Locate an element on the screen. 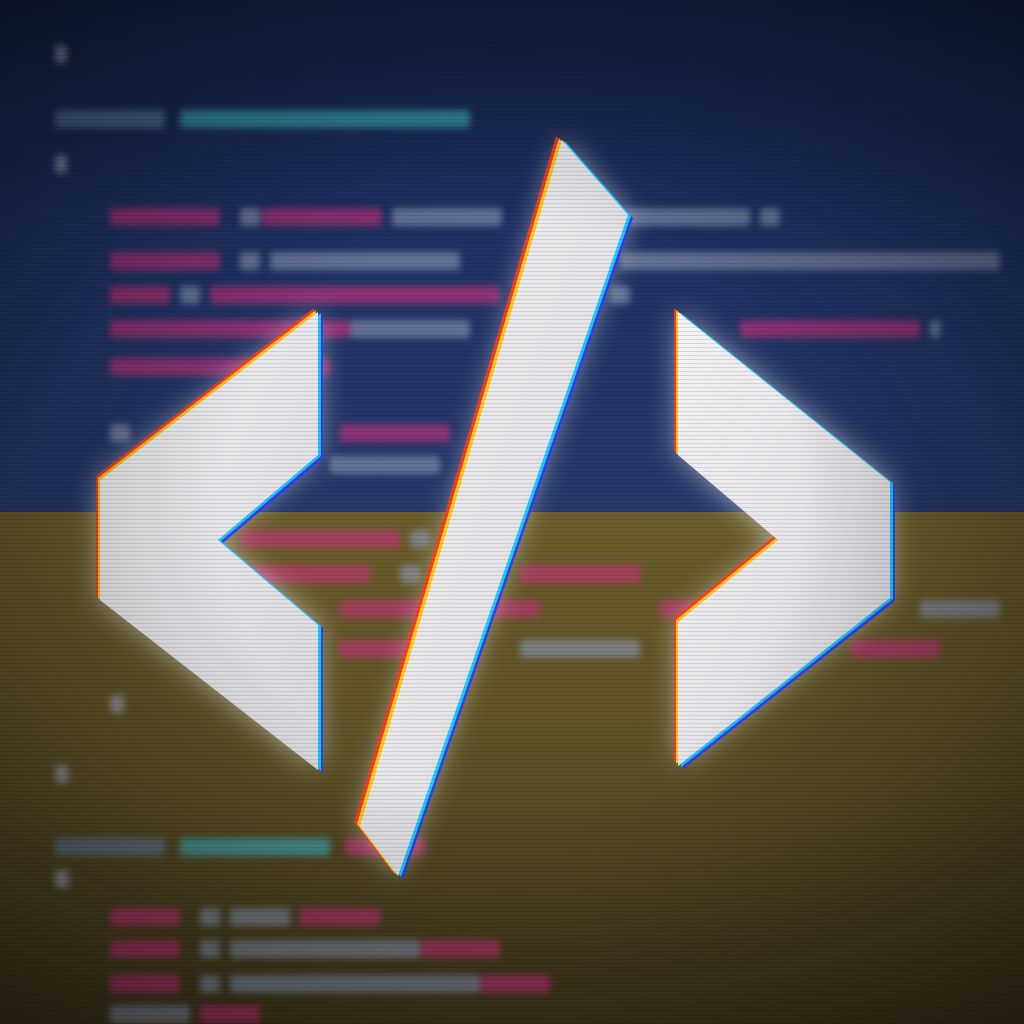 The height and width of the screenshot is (1024, 1024). left-angle-bracket-icon is located at coordinates (209, 540).